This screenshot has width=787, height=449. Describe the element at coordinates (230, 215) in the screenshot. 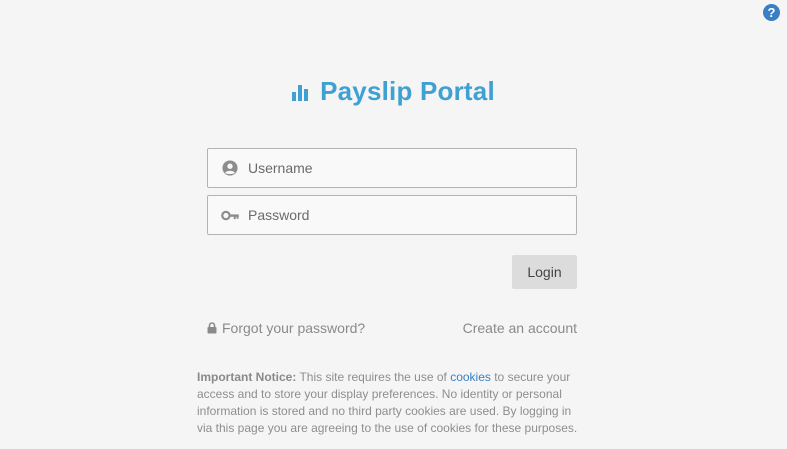

I see `key-icon` at that location.